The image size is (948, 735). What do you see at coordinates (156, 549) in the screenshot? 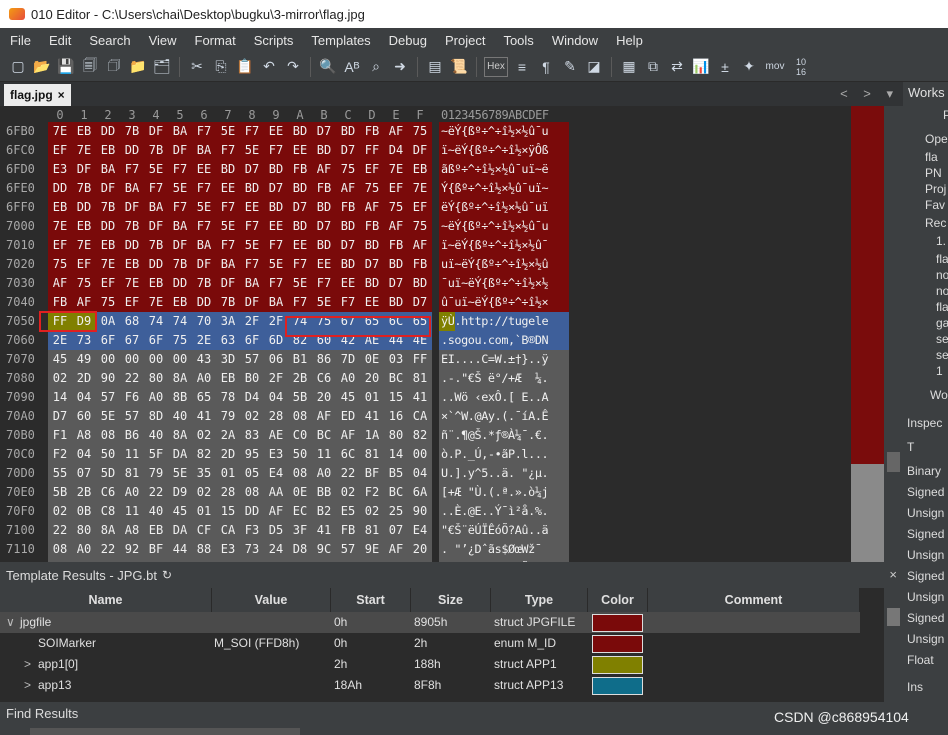
I see `hex-byte: BF` at bounding box center [156, 549].